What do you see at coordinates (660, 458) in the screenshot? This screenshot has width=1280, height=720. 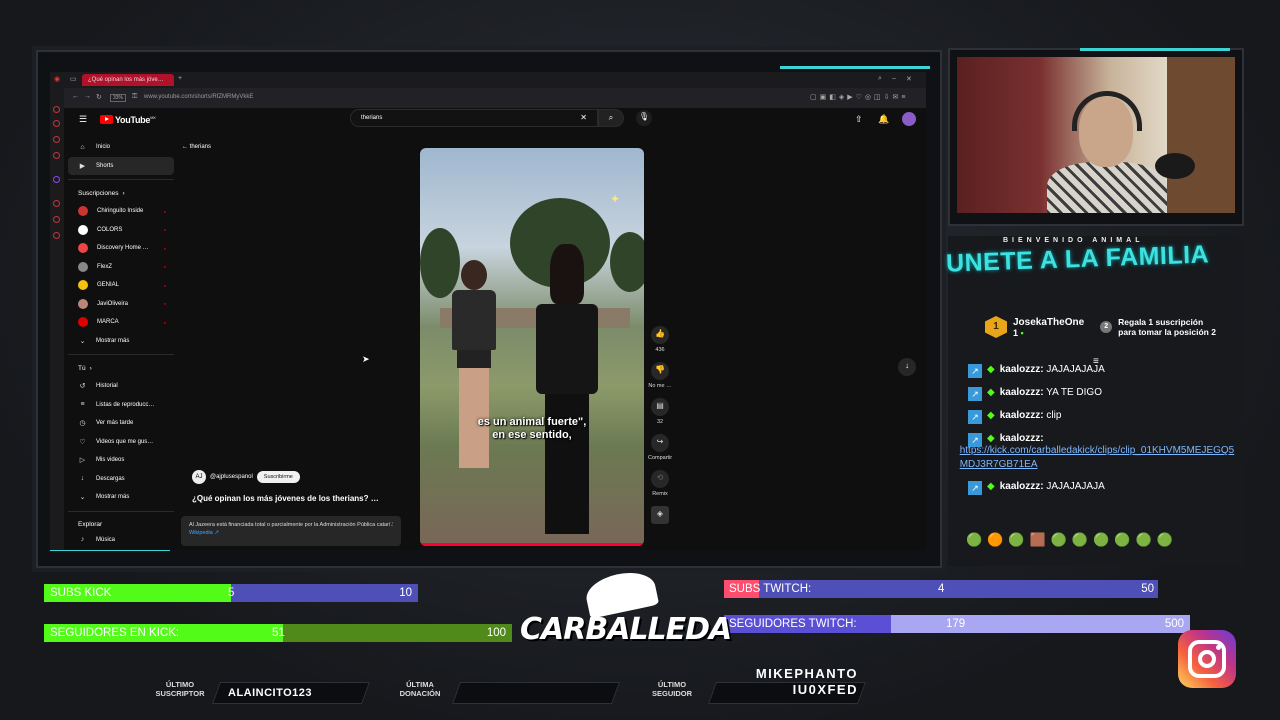 I see `share-label: Compartir` at bounding box center [660, 458].